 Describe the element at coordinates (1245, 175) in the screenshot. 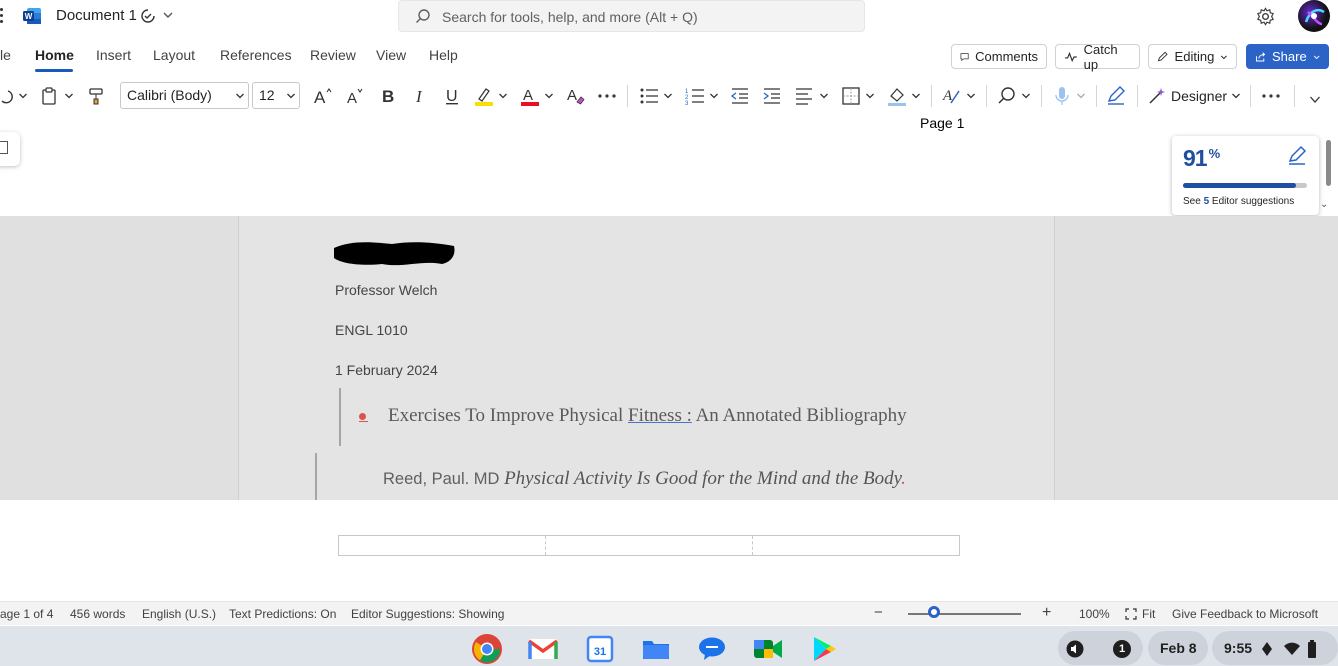

I see `editor-score-card: 91% See 5 Editor suggestions` at that location.